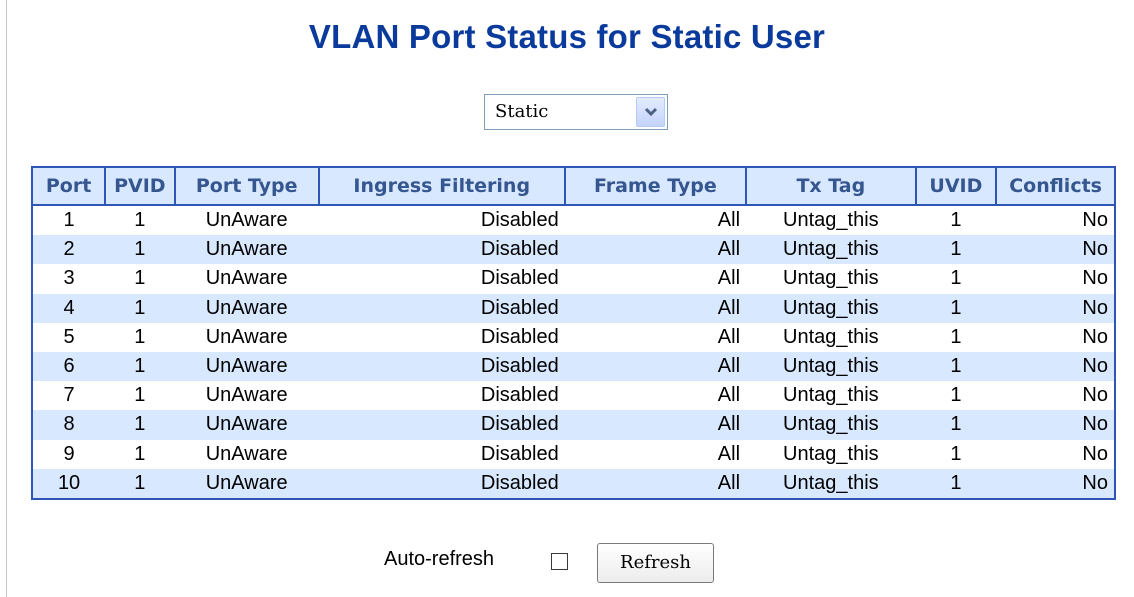  Describe the element at coordinates (69, 395) in the screenshot. I see `cell-port: 7` at that location.